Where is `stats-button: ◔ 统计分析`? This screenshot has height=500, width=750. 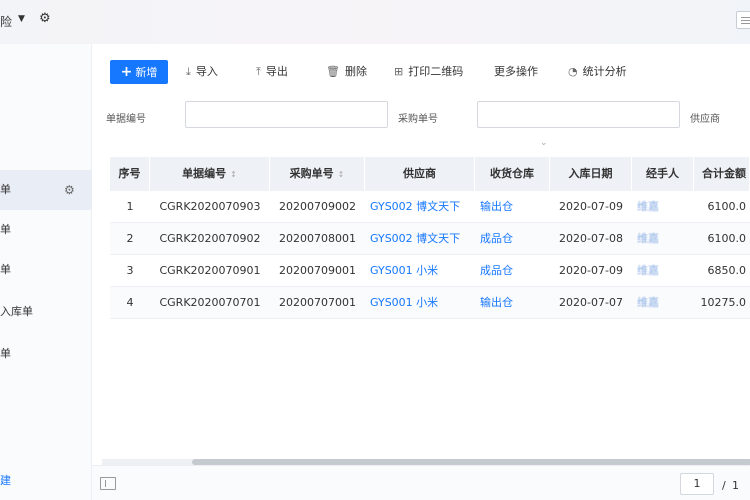
stats-button: ◔ 统计分析 is located at coordinates (597, 72).